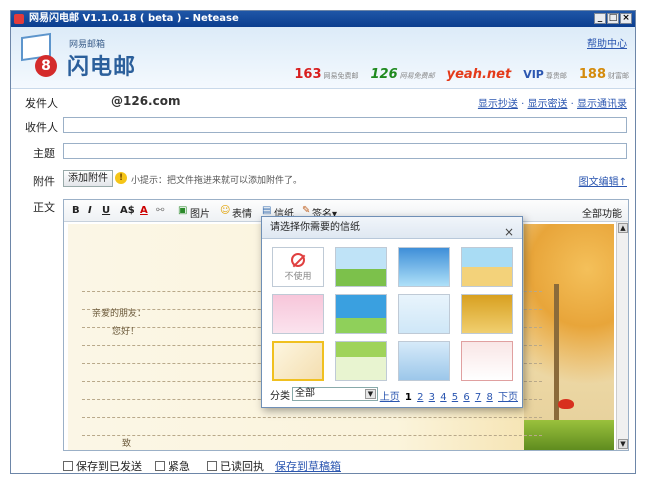 This screenshot has height=486, width=656. What do you see at coordinates (623, 228) in the screenshot?
I see `scroll-up-icon: ▲` at bounding box center [623, 228].